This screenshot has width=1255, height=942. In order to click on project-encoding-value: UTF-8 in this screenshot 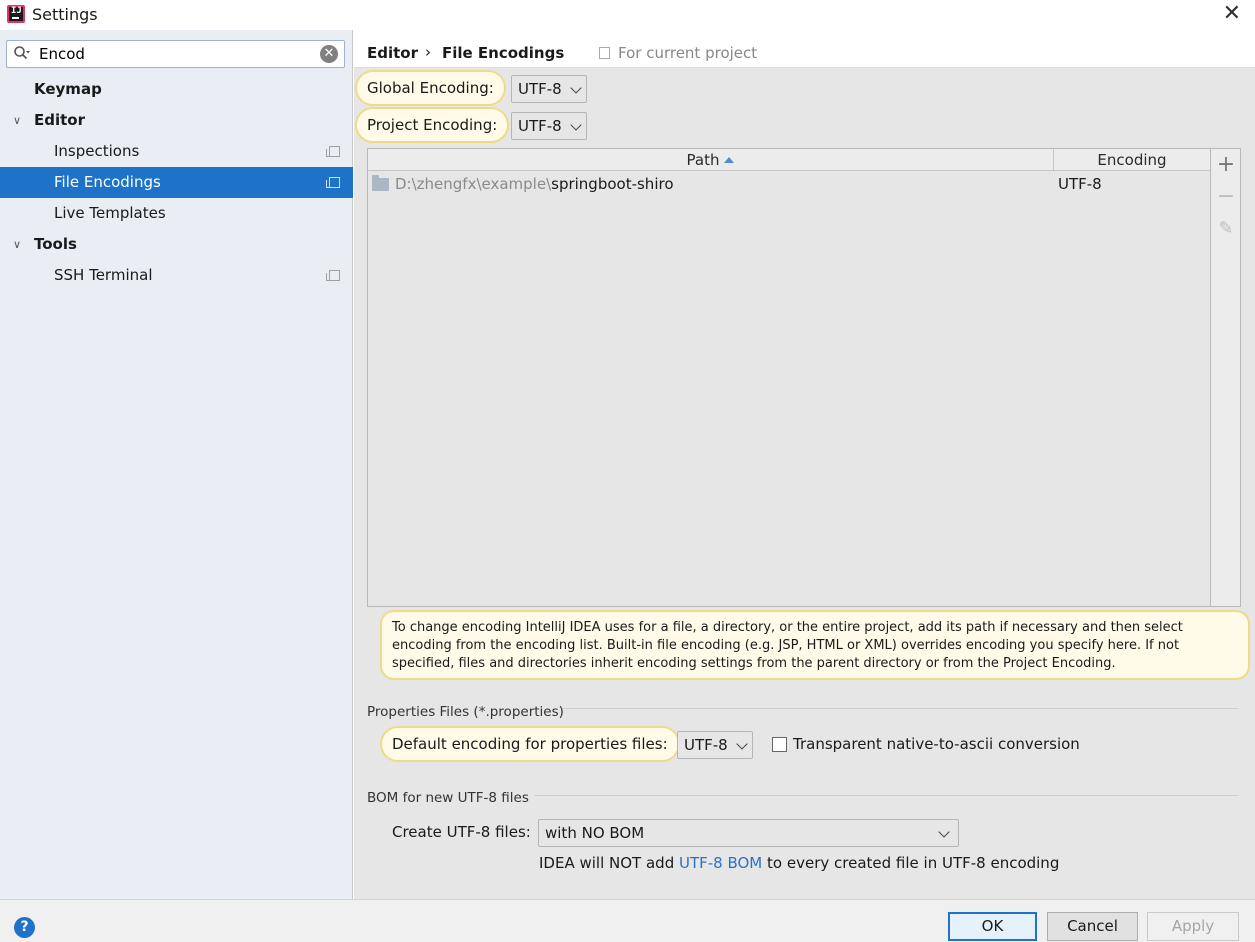, I will do `click(540, 126)`.